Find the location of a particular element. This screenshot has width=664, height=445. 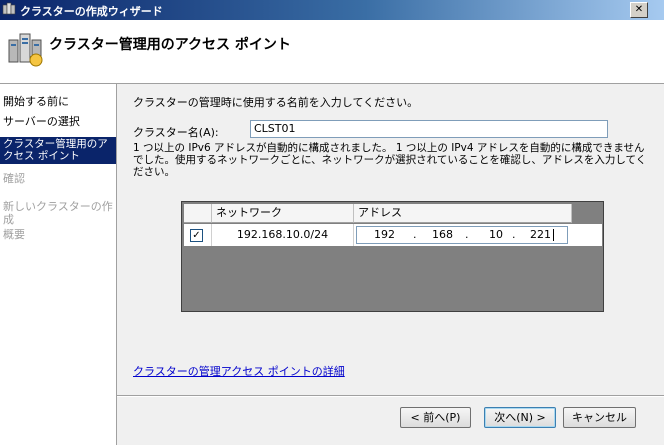

table-row: ✓ 192.168.10.0/24 192 . 168 . 10 . 221 is located at coordinates (393, 235).